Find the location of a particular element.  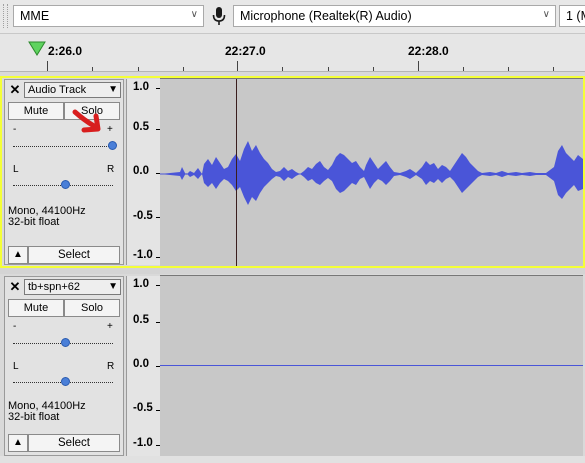

waveform-flat-line is located at coordinates (371, 365).